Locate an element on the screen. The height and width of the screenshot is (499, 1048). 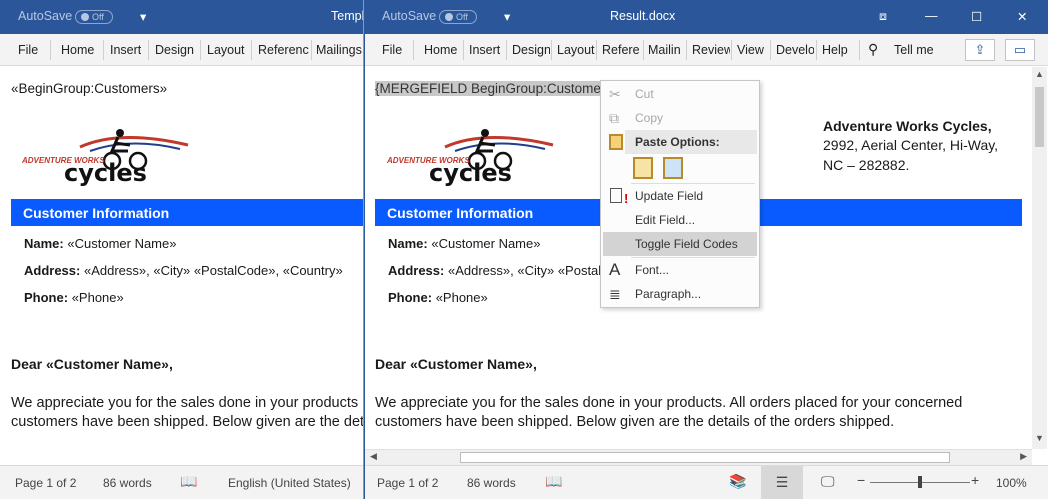
title-bar: AutoSave Off ▾ Result.docx ⧈ — ☐ ✕ is located at coordinates (706, 17).